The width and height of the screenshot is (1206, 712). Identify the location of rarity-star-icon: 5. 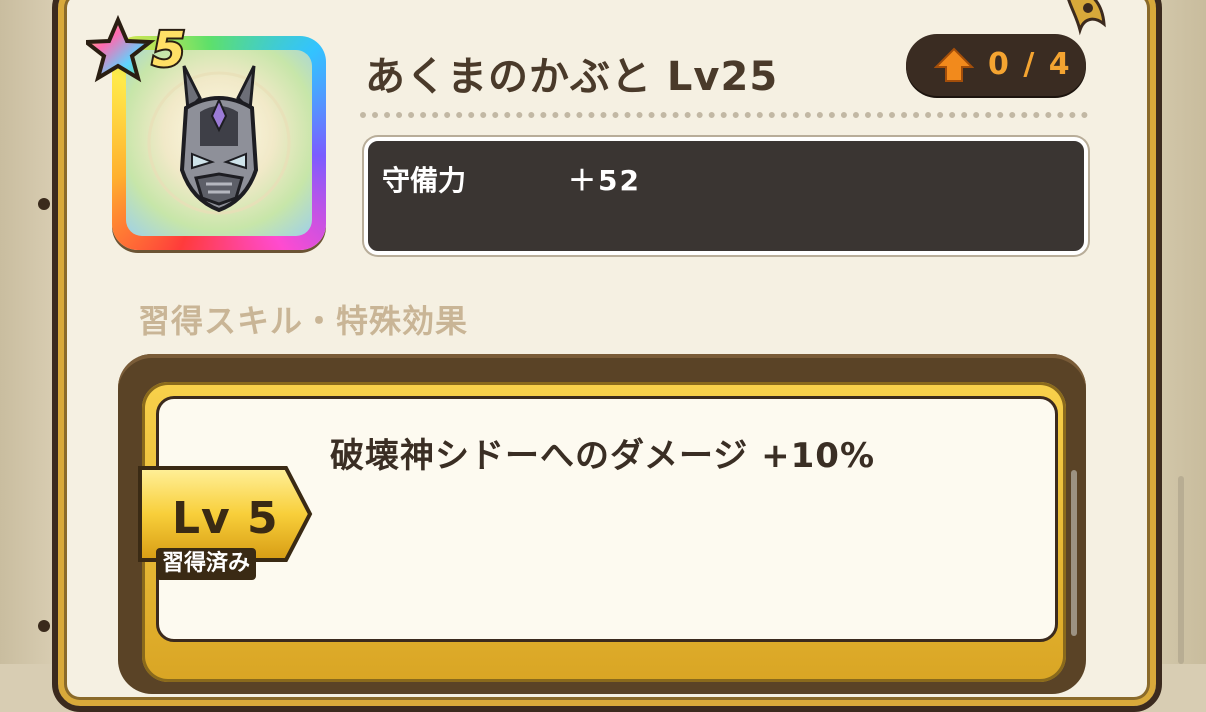
(136, 48).